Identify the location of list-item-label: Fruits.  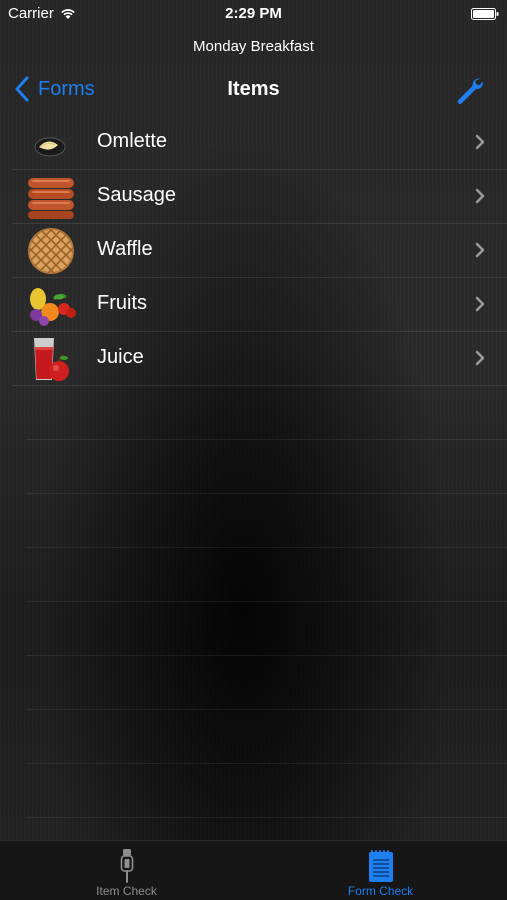
(122, 303).